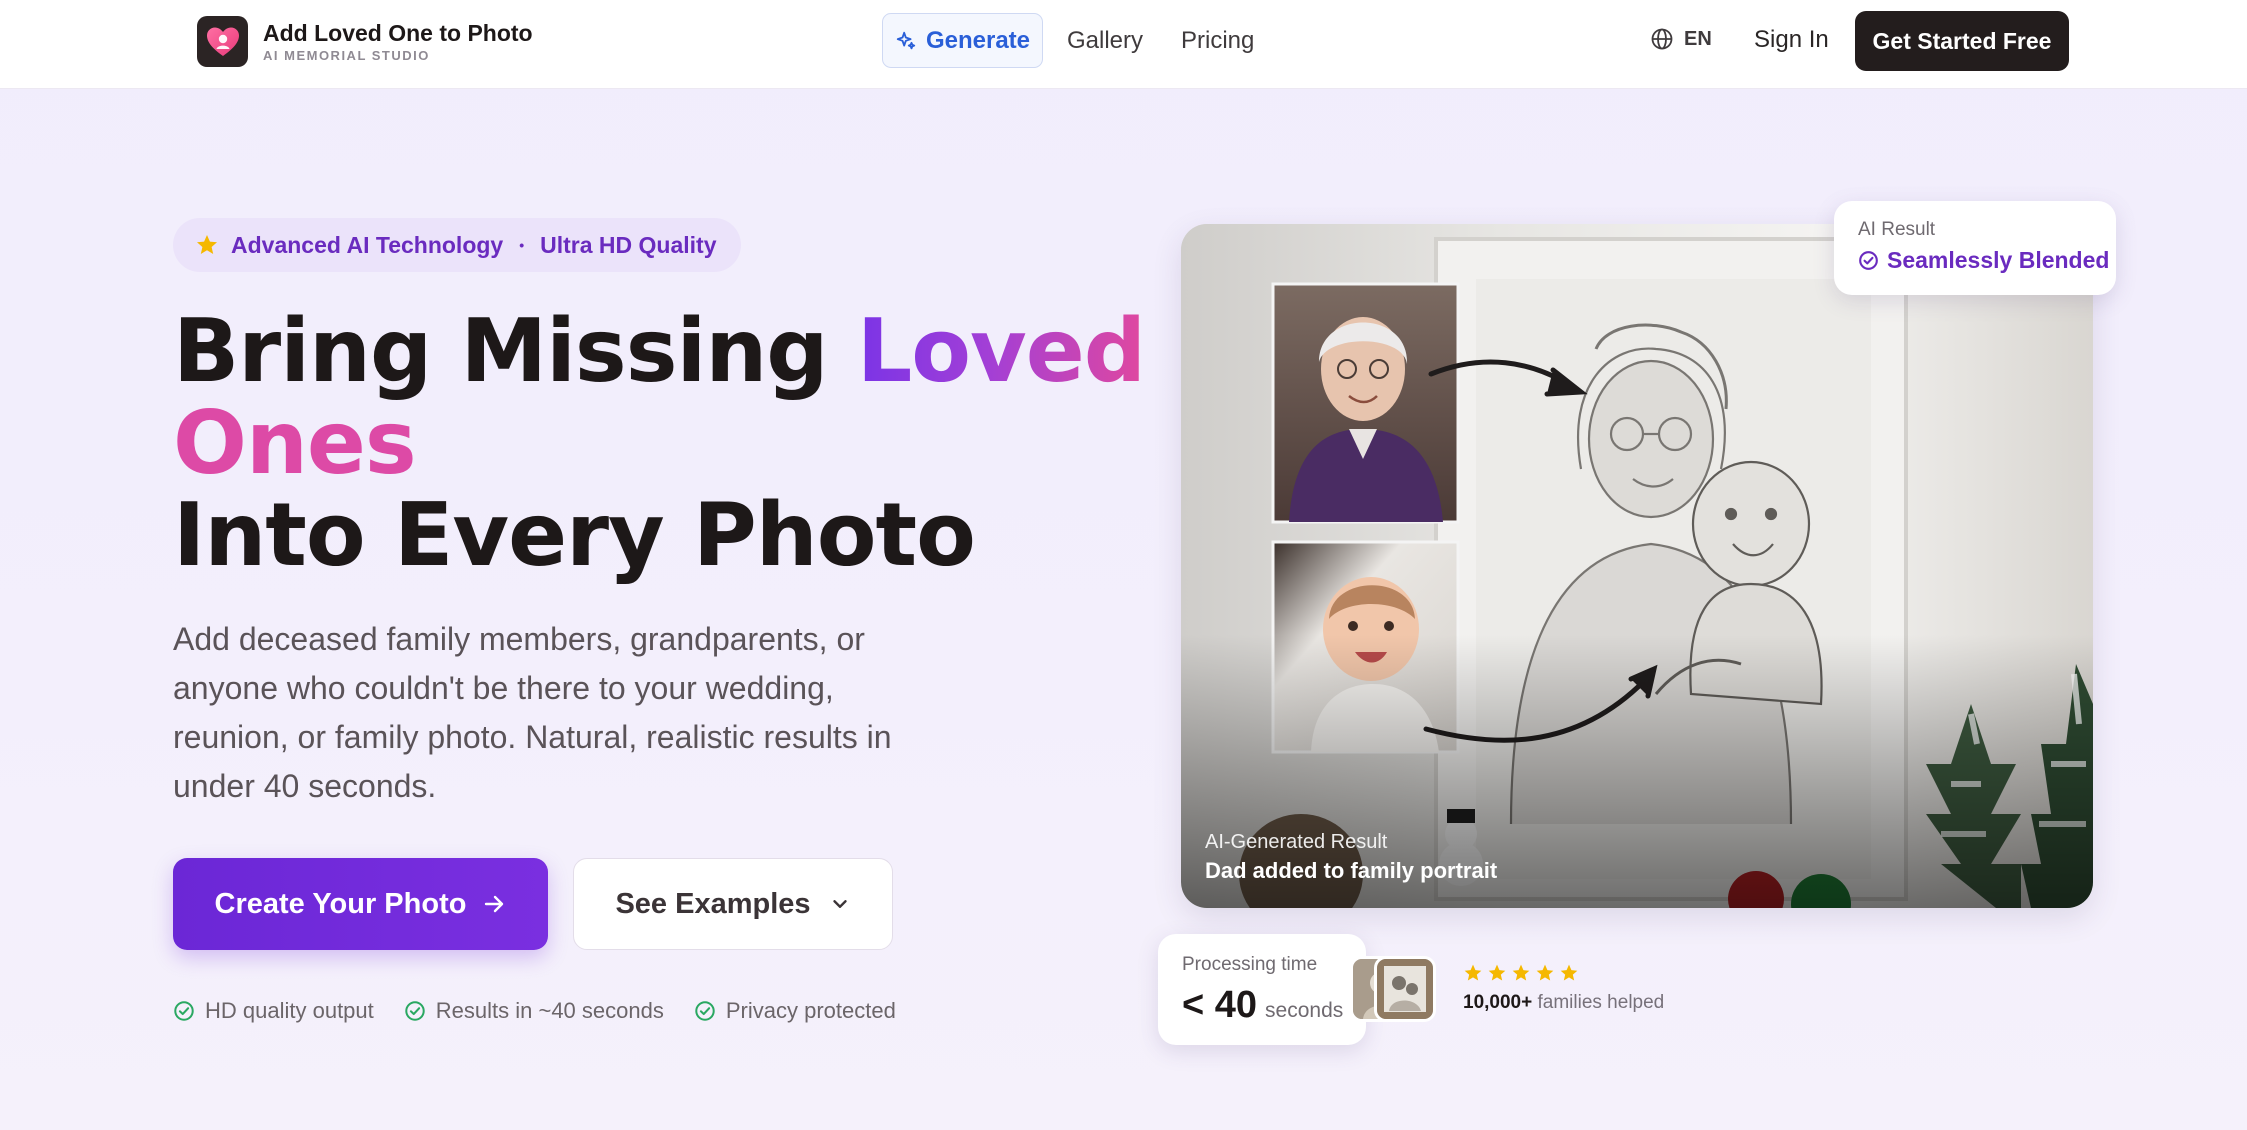 The image size is (2247, 1130). I want to click on ai-result-card: AI Result Seamlessly Blended, so click(1975, 248).